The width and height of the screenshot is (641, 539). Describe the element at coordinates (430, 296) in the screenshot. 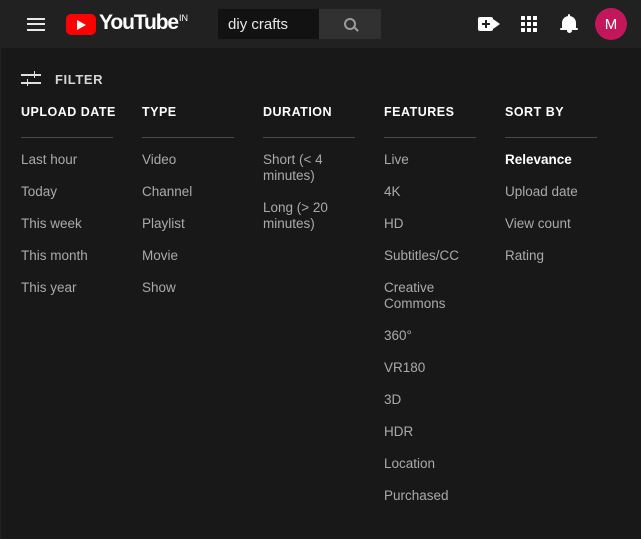

I see `filter-option-creative-commons: Creative Commons` at that location.